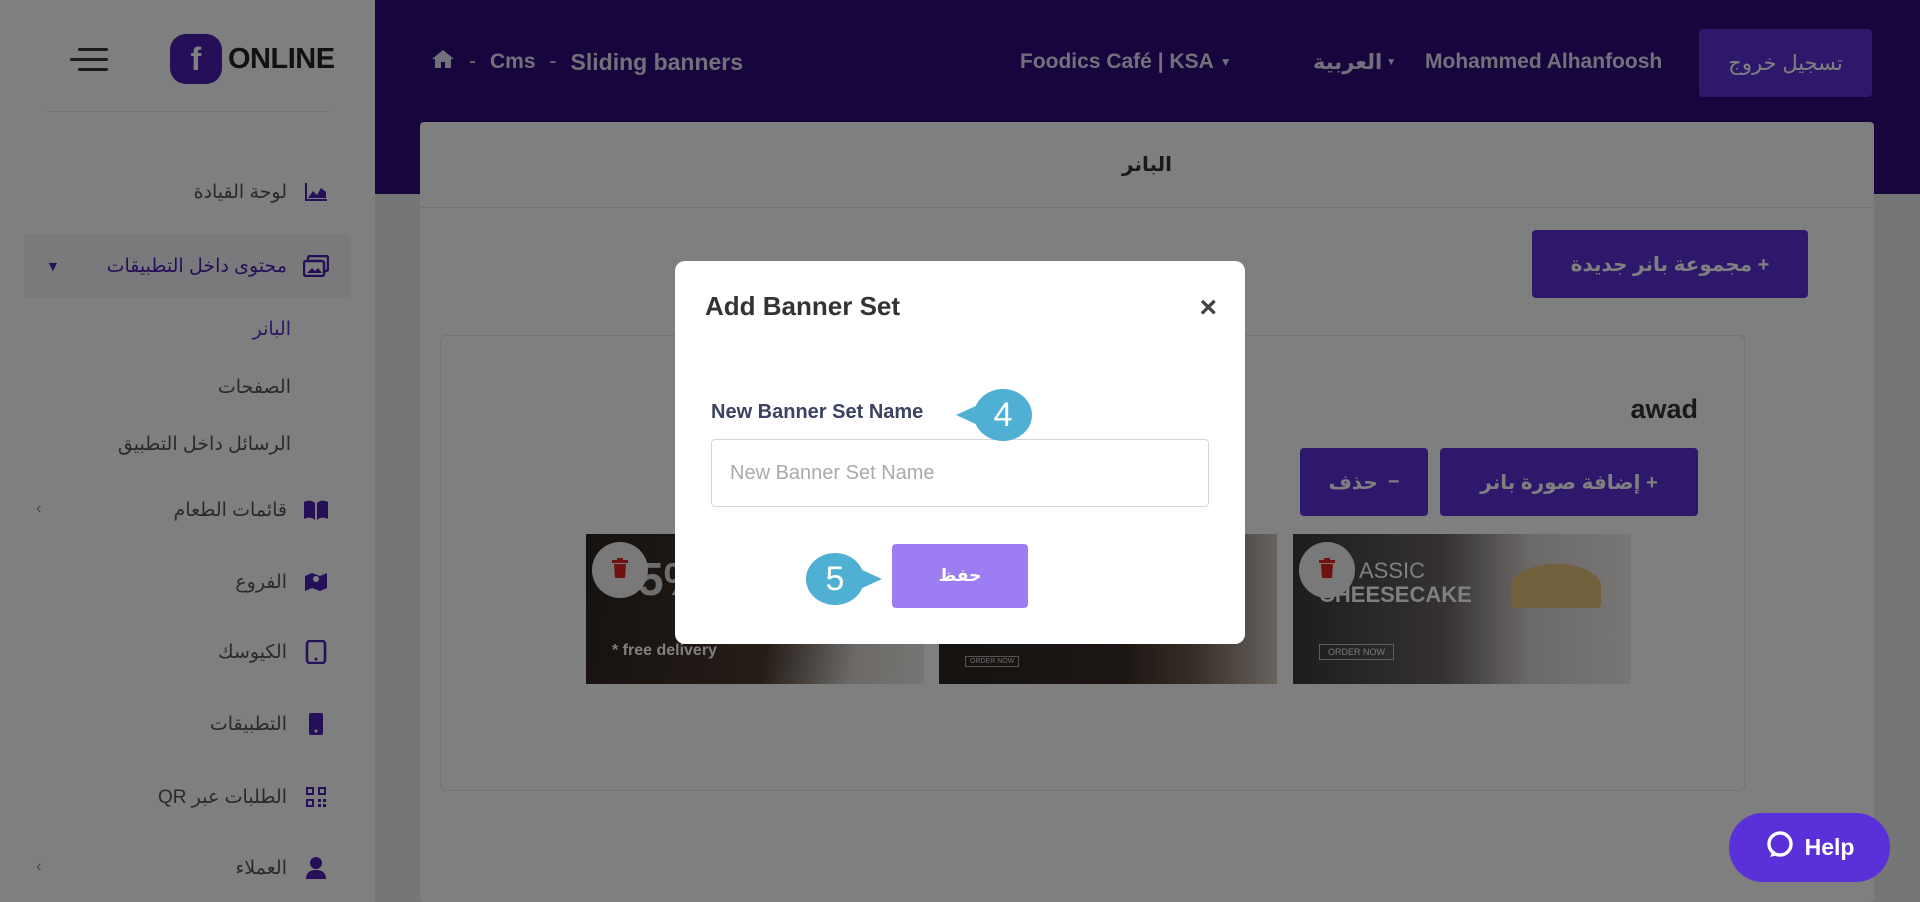 Image resolution: width=1920 pixels, height=902 pixels. I want to click on help-button: Help, so click(1809, 847).